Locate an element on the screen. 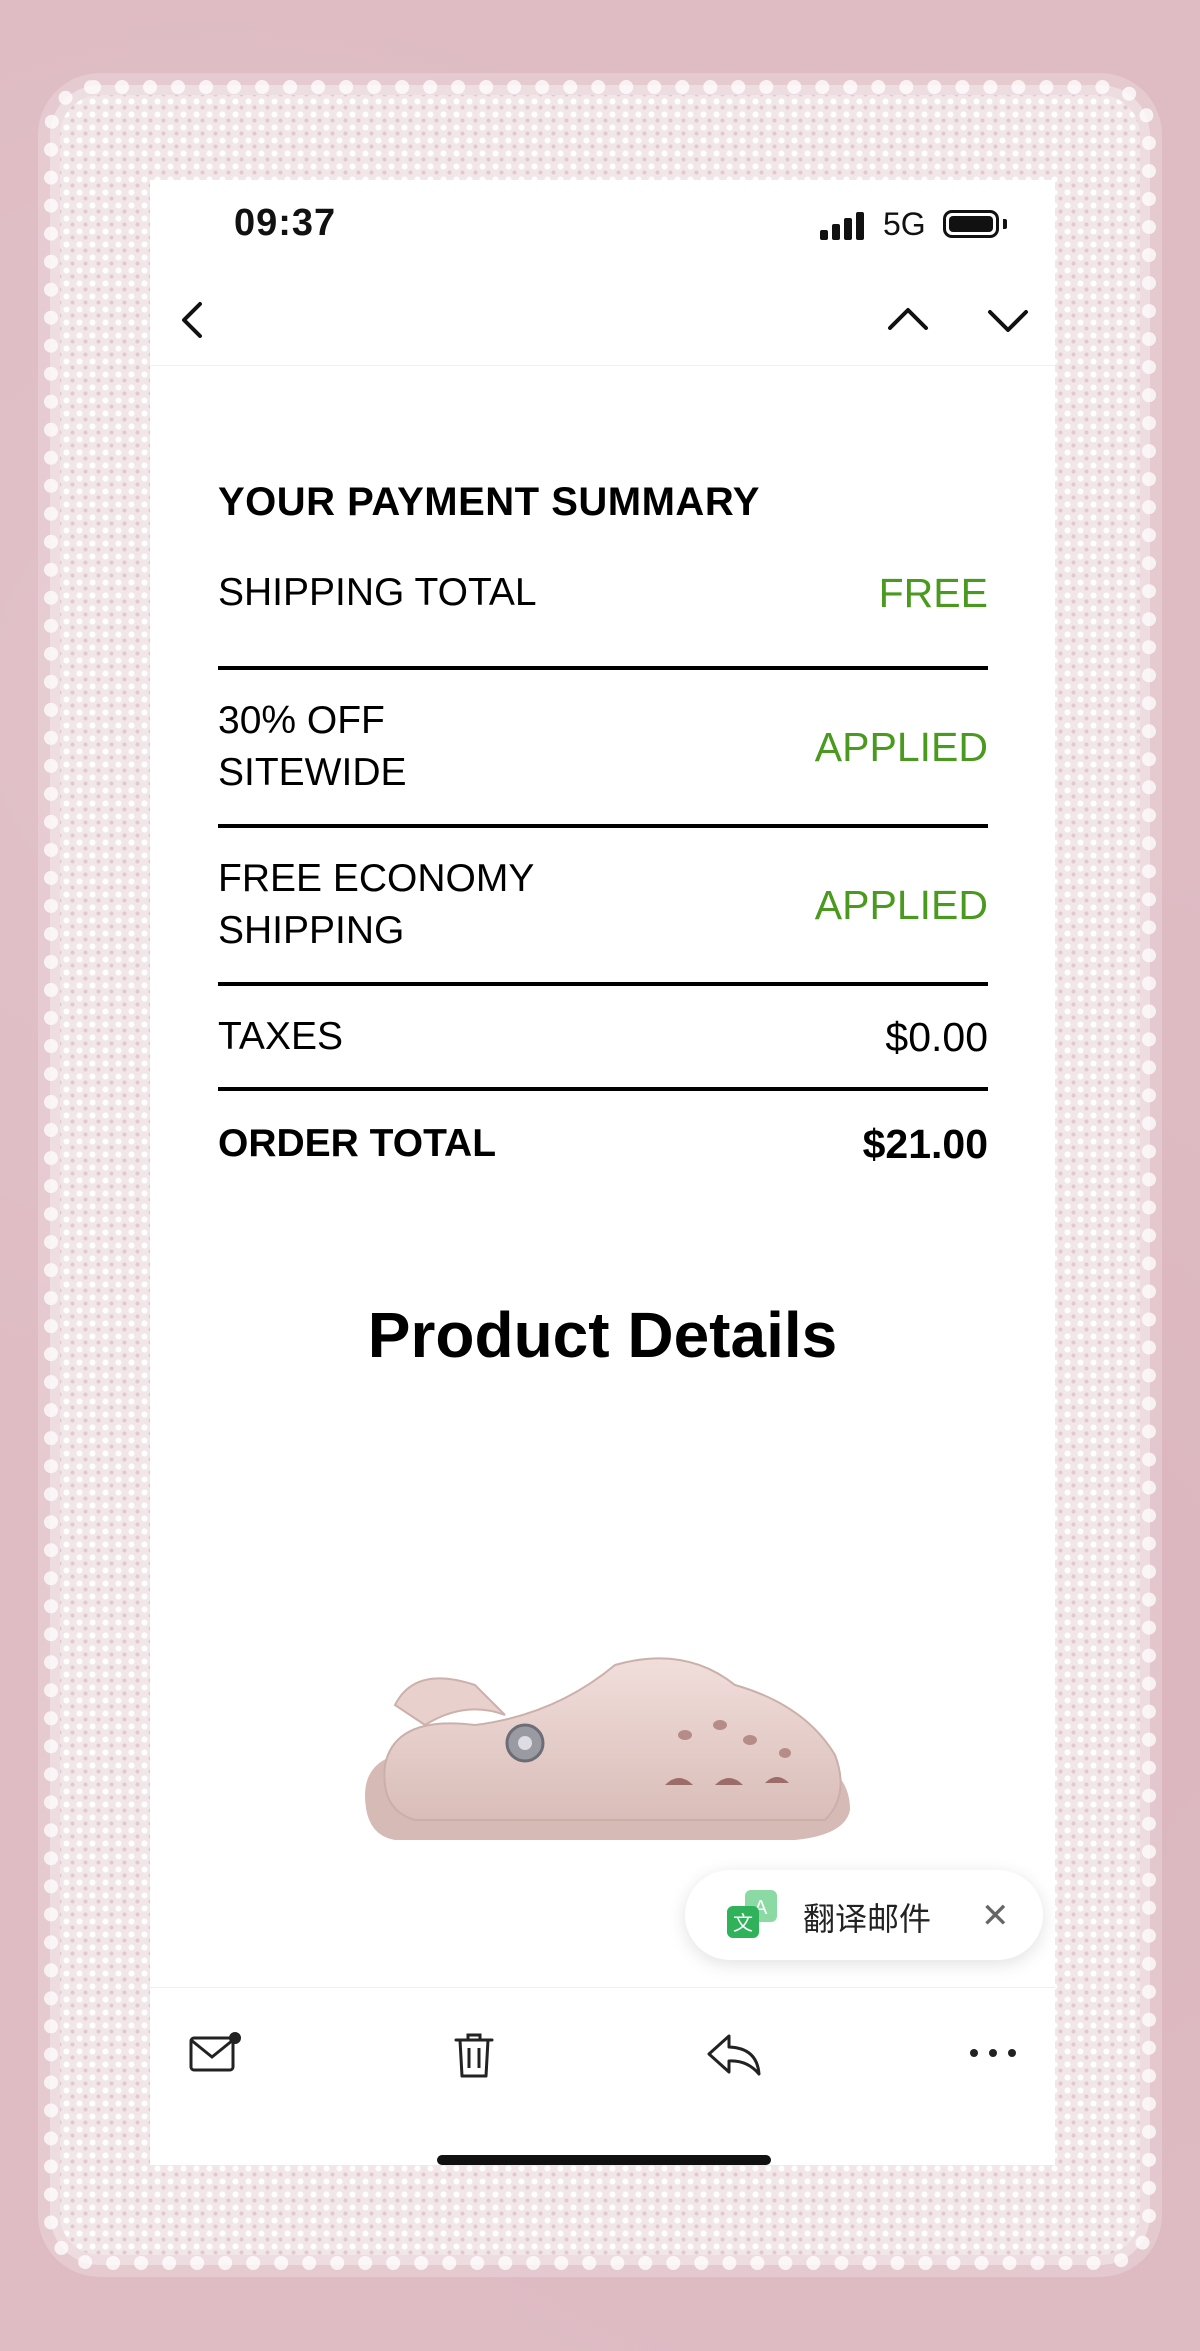 Image resolution: width=1200 pixels, height=2351 pixels. payment-summary-title: YOUR PAYMENT SUMMARY is located at coordinates (489, 502).